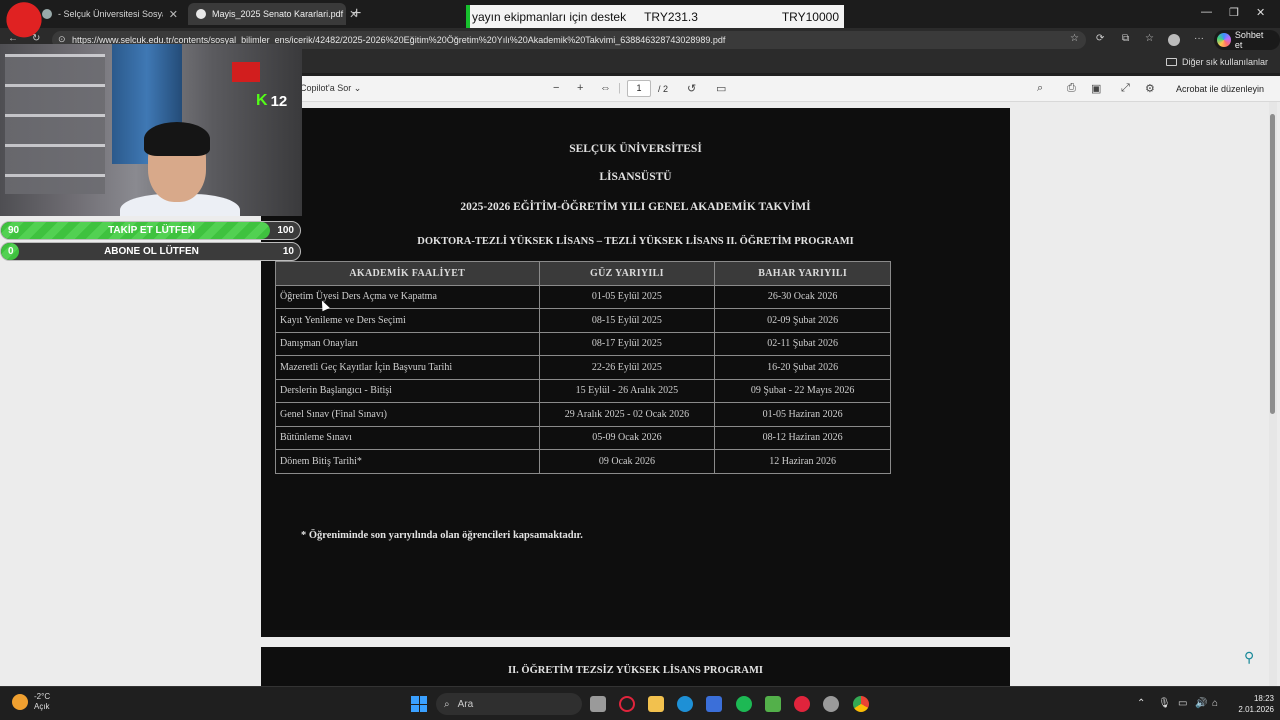 The image size is (1280, 720). Describe the element at coordinates (714, 704) in the screenshot. I see `store-icon` at that location.